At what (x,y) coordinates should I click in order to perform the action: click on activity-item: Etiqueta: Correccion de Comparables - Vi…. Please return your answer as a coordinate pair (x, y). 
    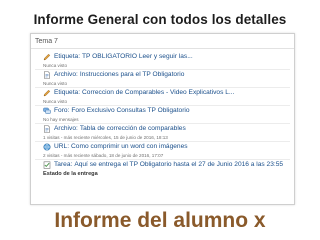
    Looking at the image, I should click on (162, 96).